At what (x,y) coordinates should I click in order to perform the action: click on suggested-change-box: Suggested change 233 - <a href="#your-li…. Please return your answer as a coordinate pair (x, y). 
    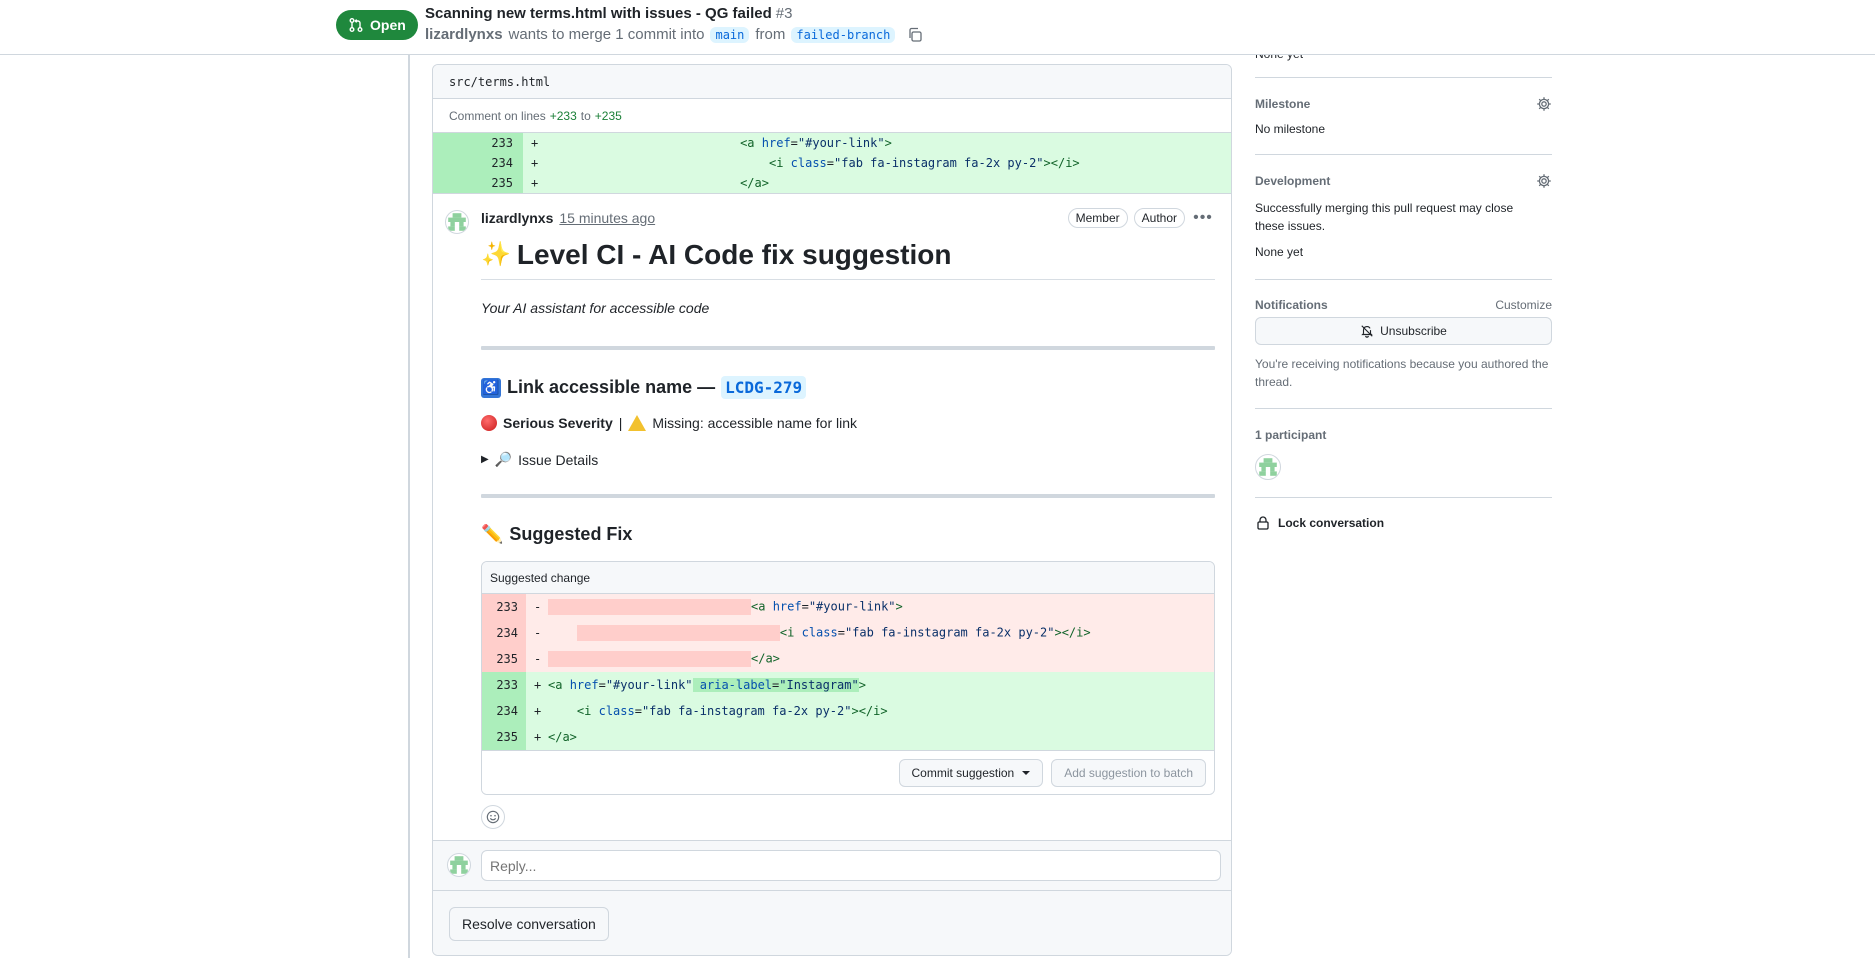
    Looking at the image, I should click on (848, 678).